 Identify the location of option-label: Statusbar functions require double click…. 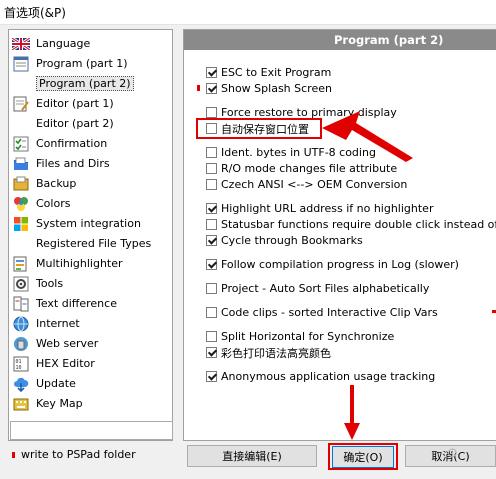
(358, 224).